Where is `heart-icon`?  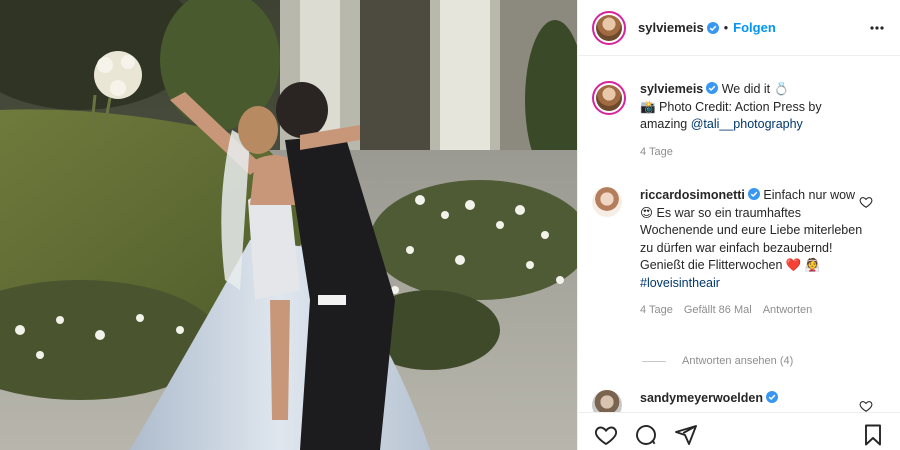
heart-icon is located at coordinates (606, 435).